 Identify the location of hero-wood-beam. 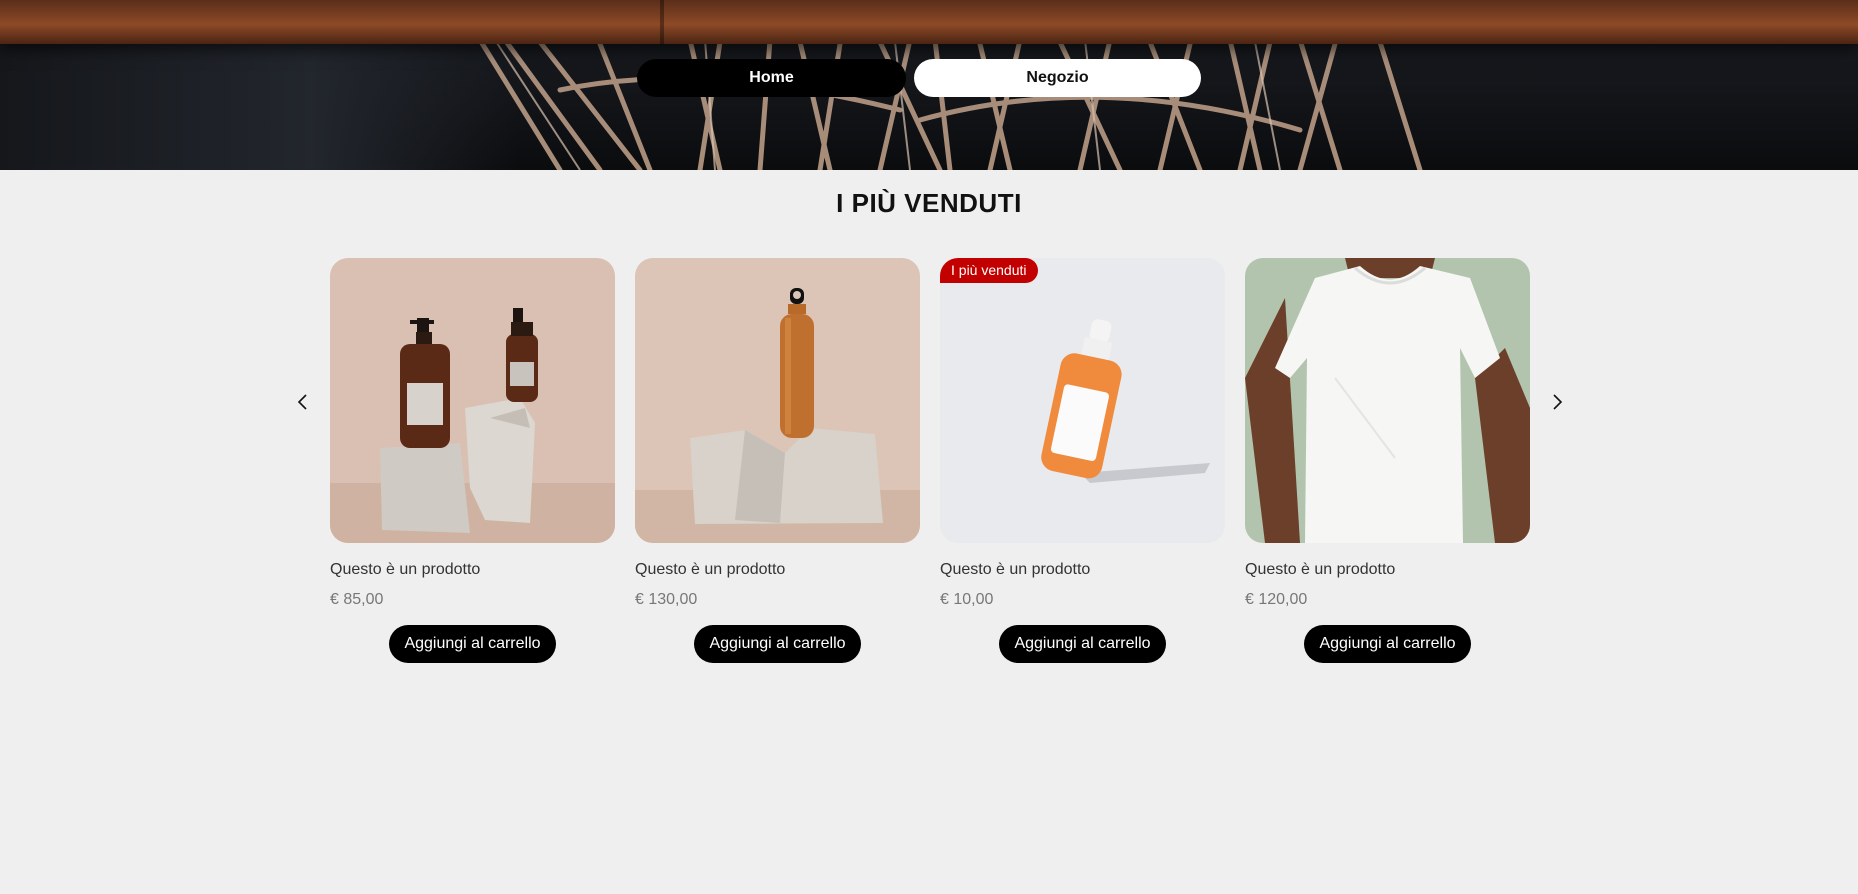
(929, 22).